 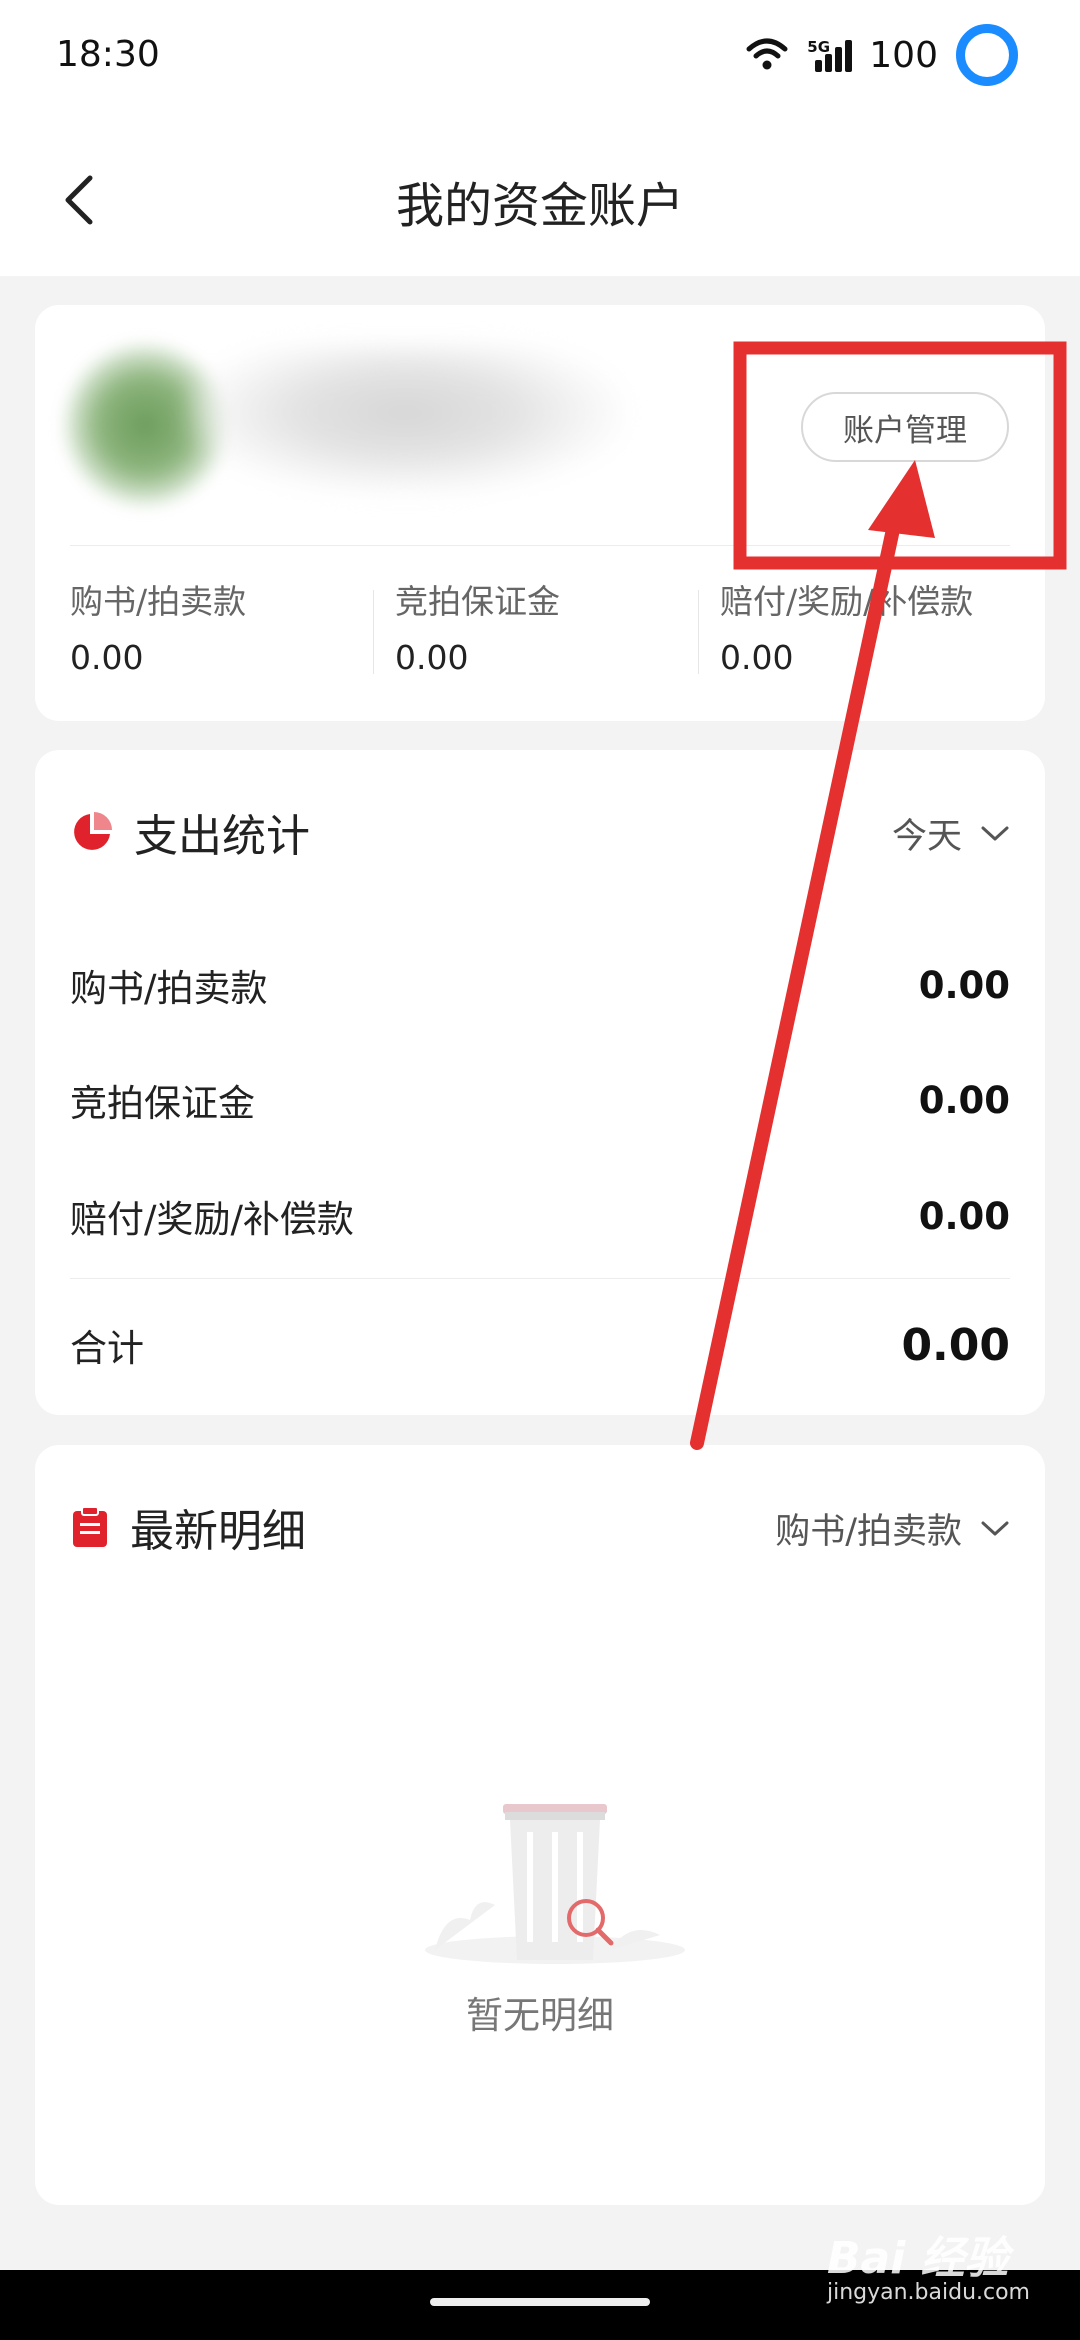 What do you see at coordinates (107, 1348) in the screenshot?
I see `total-label: 合计` at bounding box center [107, 1348].